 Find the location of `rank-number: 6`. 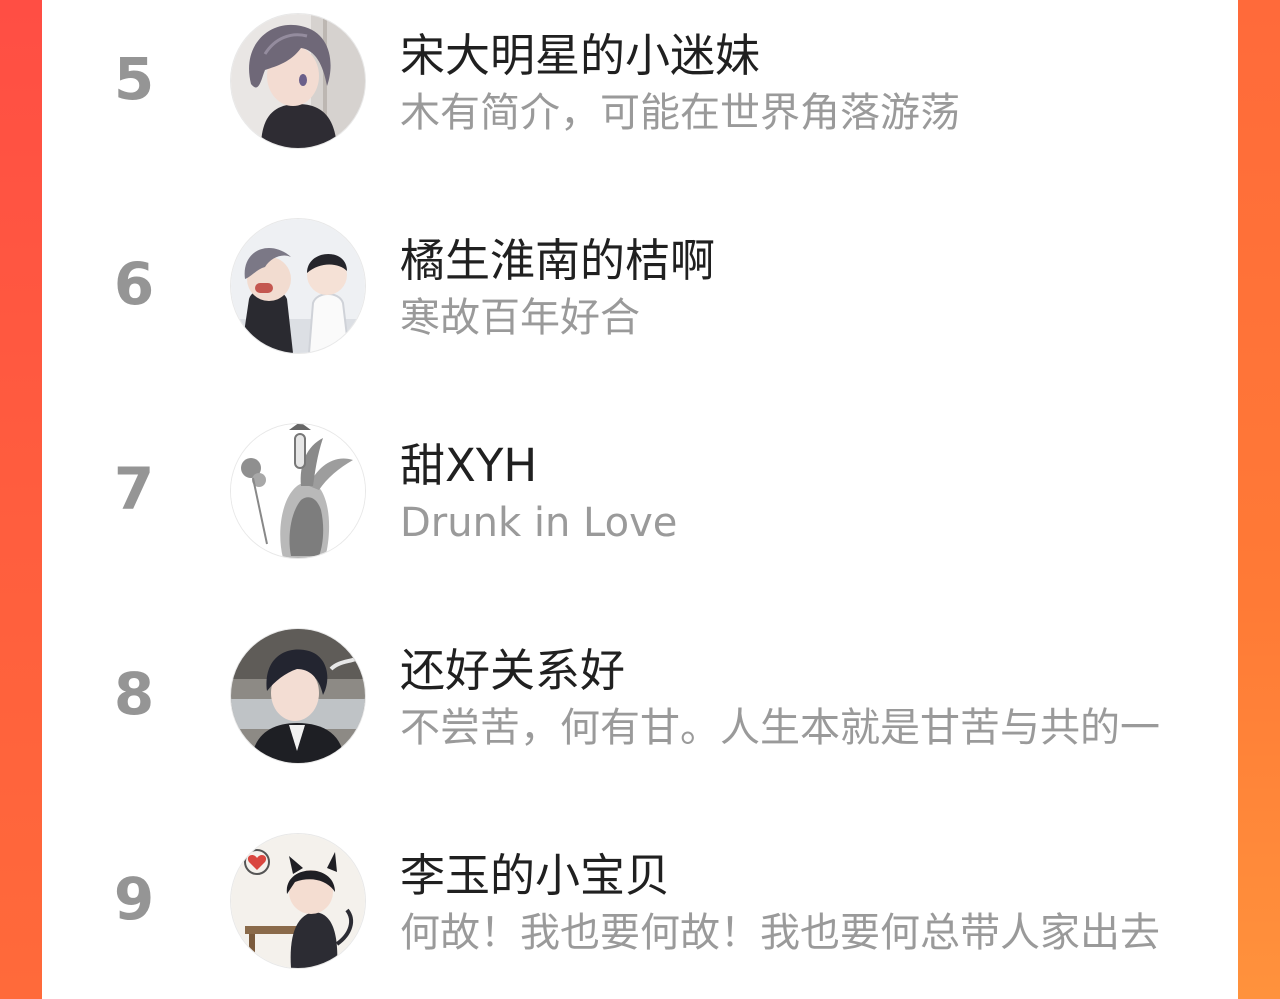

rank-number: 6 is located at coordinates (134, 284).